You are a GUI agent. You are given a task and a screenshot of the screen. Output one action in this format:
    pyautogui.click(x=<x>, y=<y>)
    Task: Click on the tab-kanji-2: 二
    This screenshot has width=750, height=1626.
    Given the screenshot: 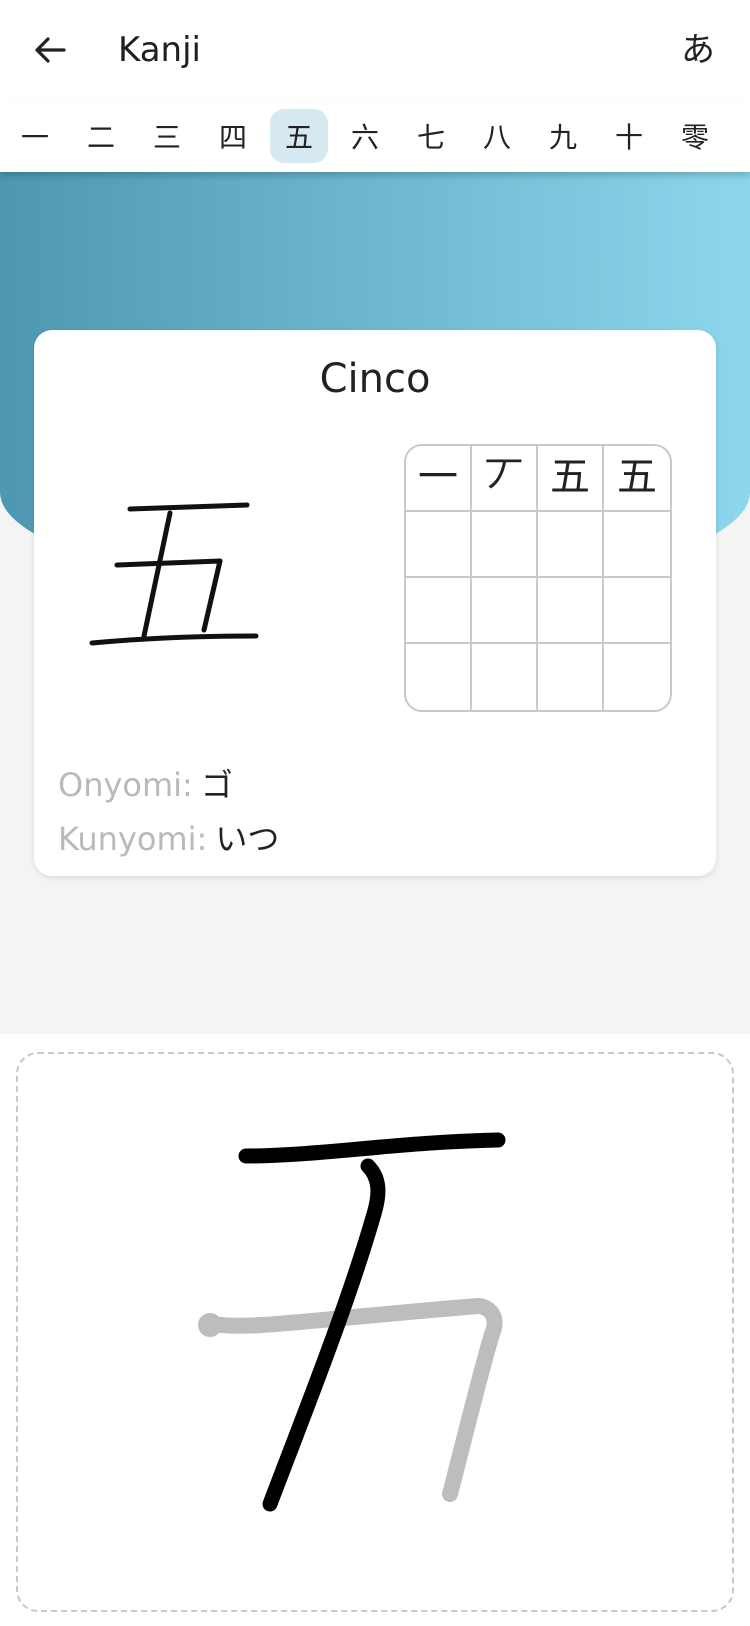 What is the action you would take?
    pyautogui.click(x=101, y=136)
    